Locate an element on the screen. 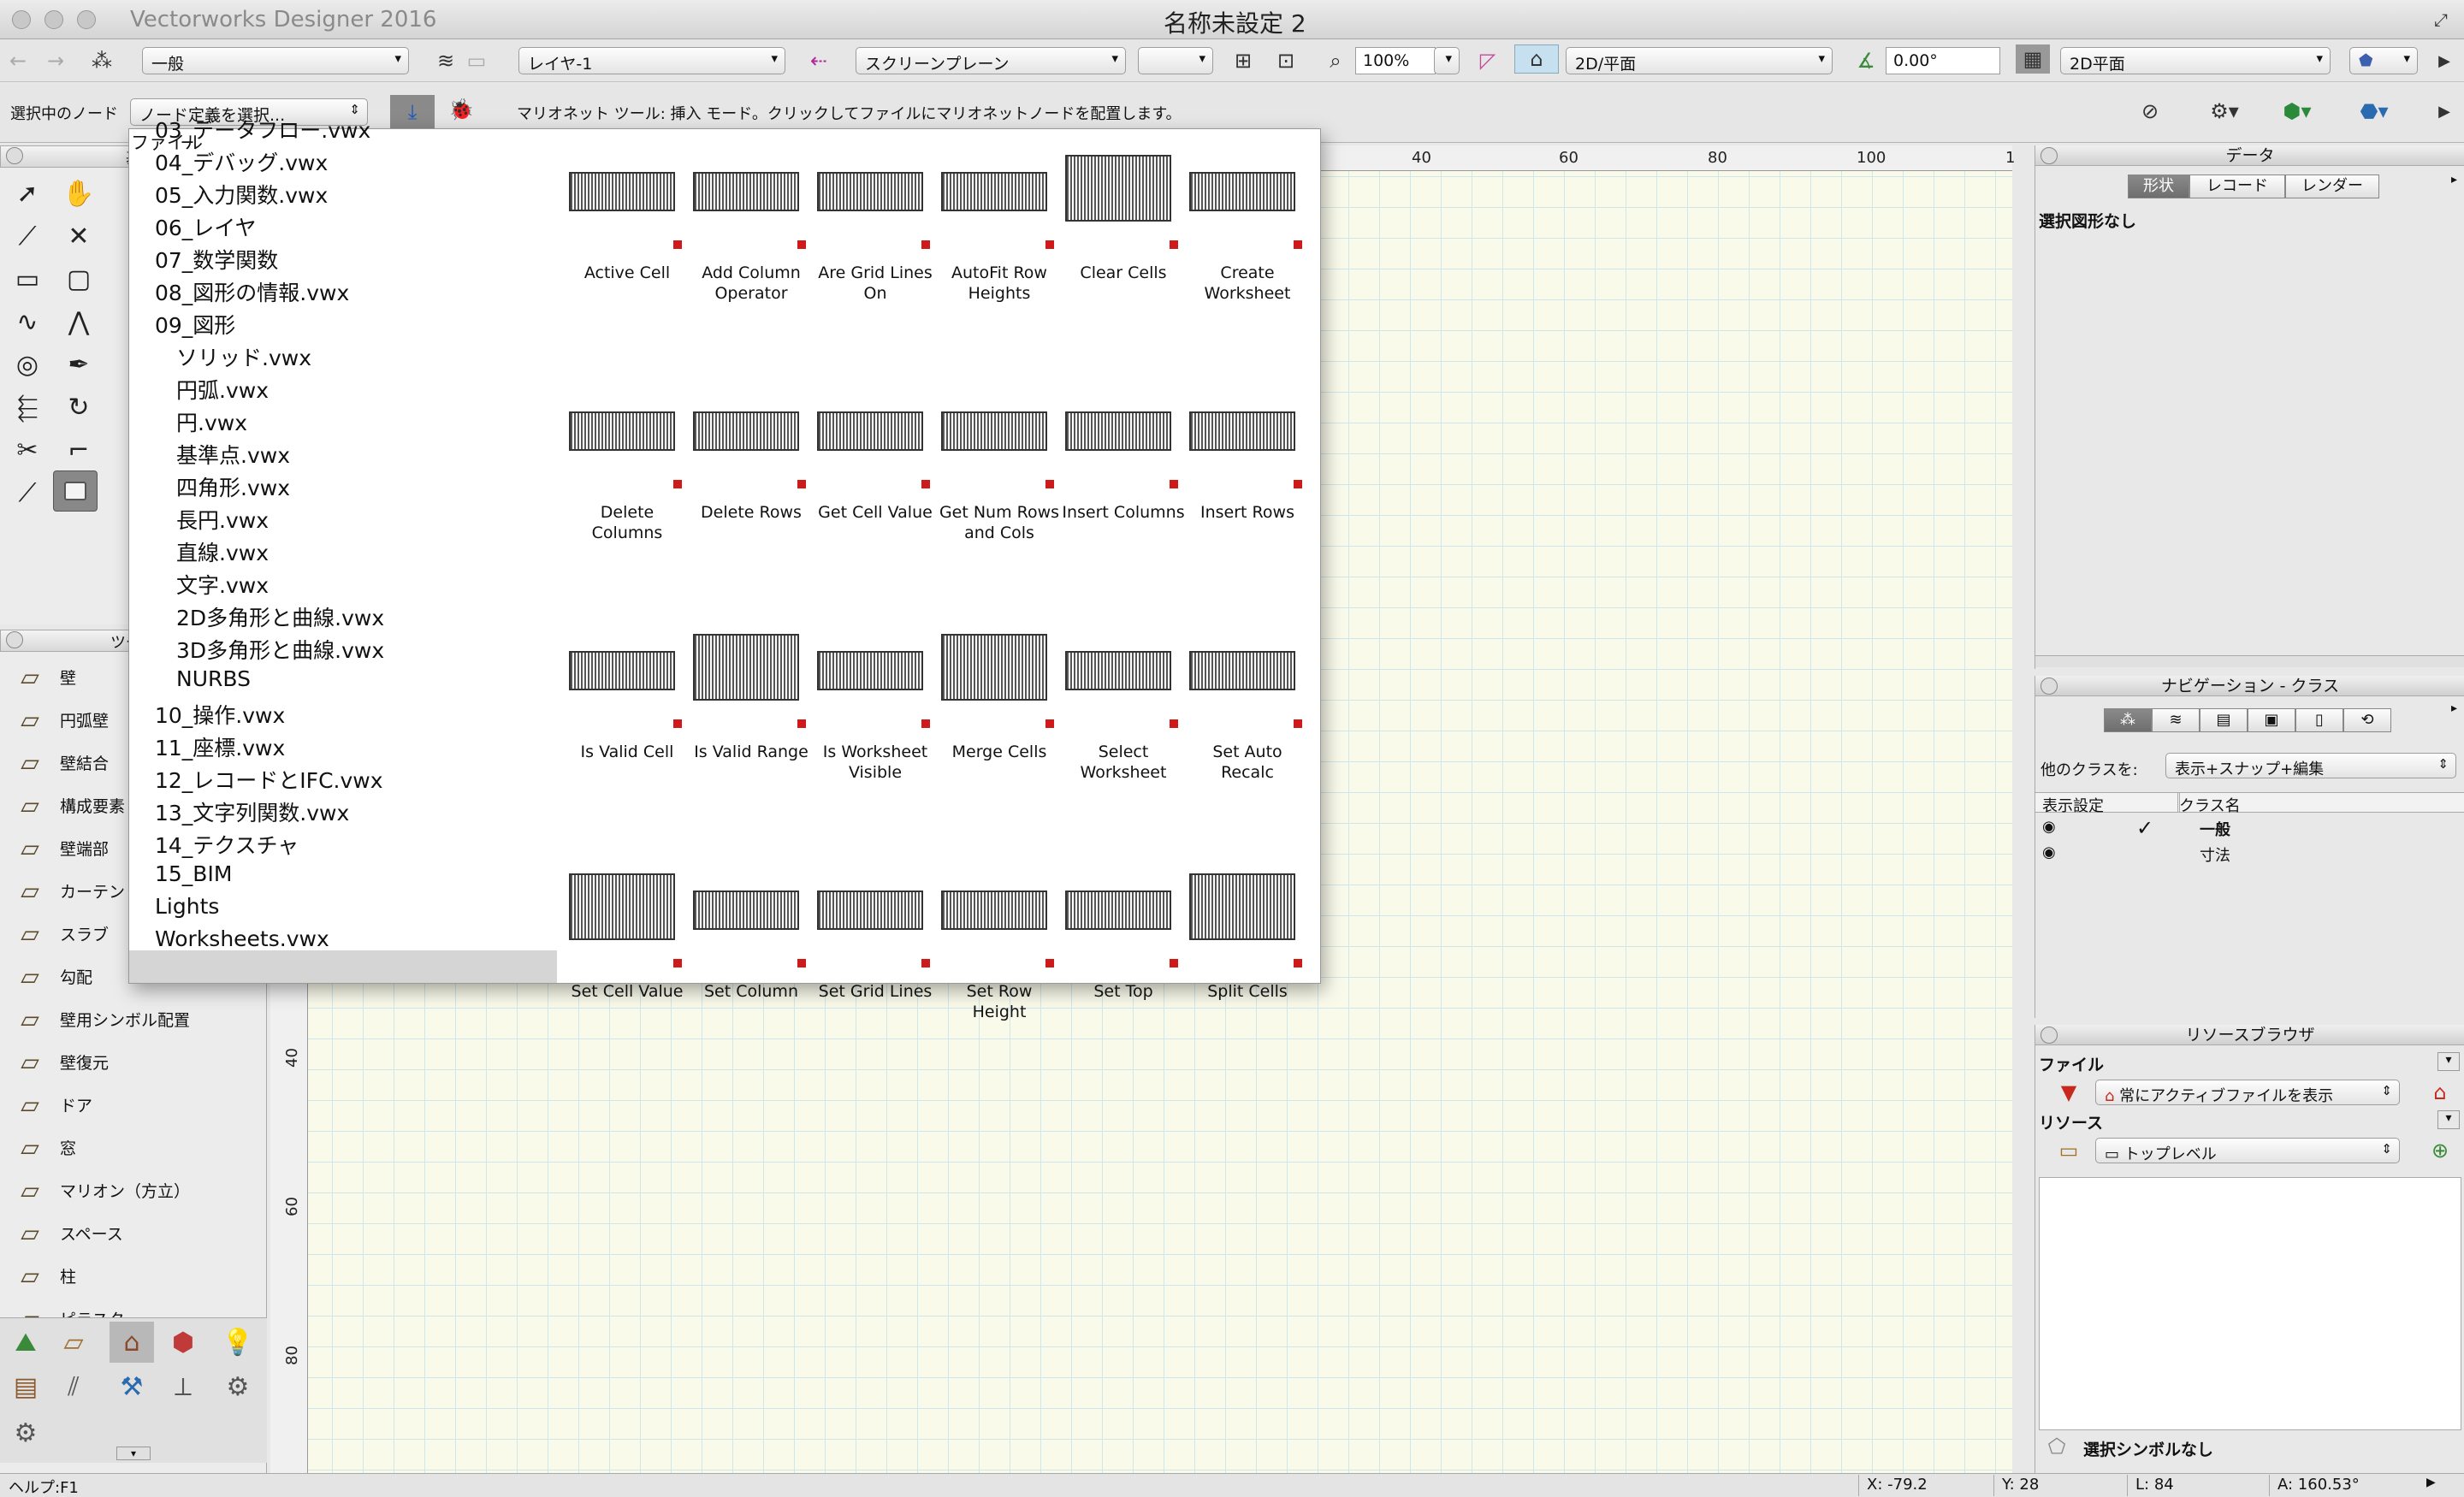 The height and width of the screenshot is (1497, 2464). file-menu-item: 13_文字列関数.vwx is located at coordinates (252, 811).